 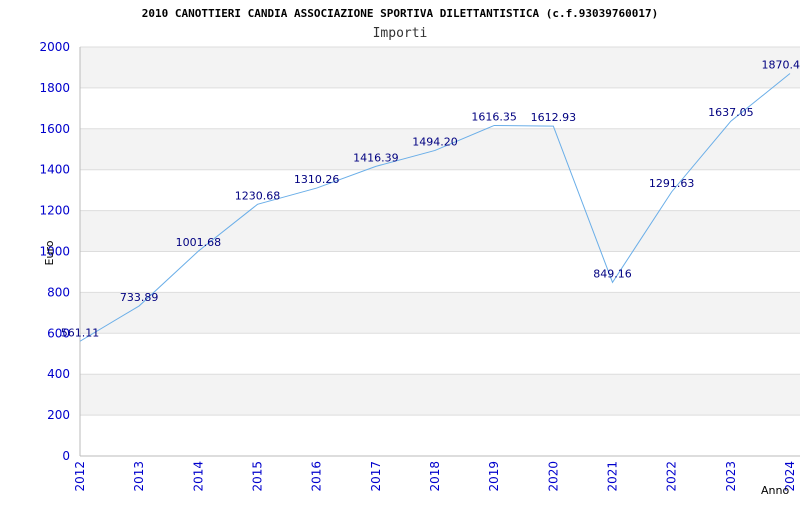 I want to click on y-tick-label: 2000, so click(x=54, y=47).